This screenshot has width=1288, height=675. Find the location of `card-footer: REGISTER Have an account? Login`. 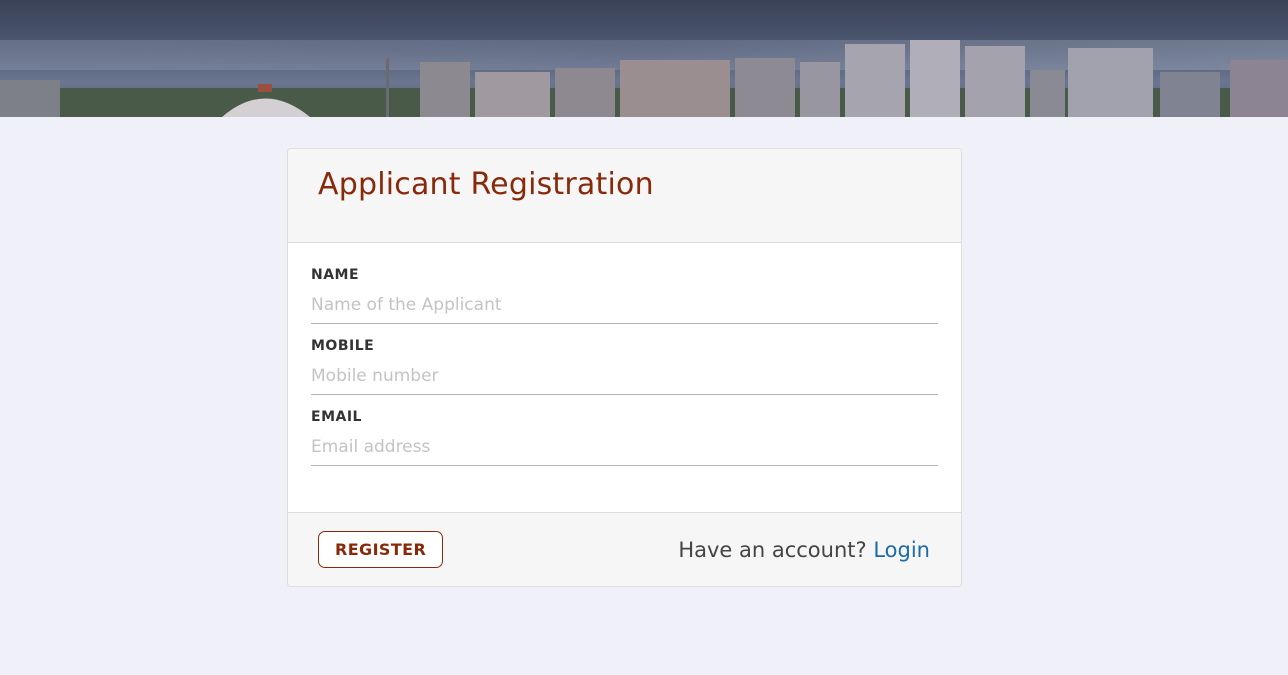

card-footer: REGISTER Have an account? Login is located at coordinates (624, 549).